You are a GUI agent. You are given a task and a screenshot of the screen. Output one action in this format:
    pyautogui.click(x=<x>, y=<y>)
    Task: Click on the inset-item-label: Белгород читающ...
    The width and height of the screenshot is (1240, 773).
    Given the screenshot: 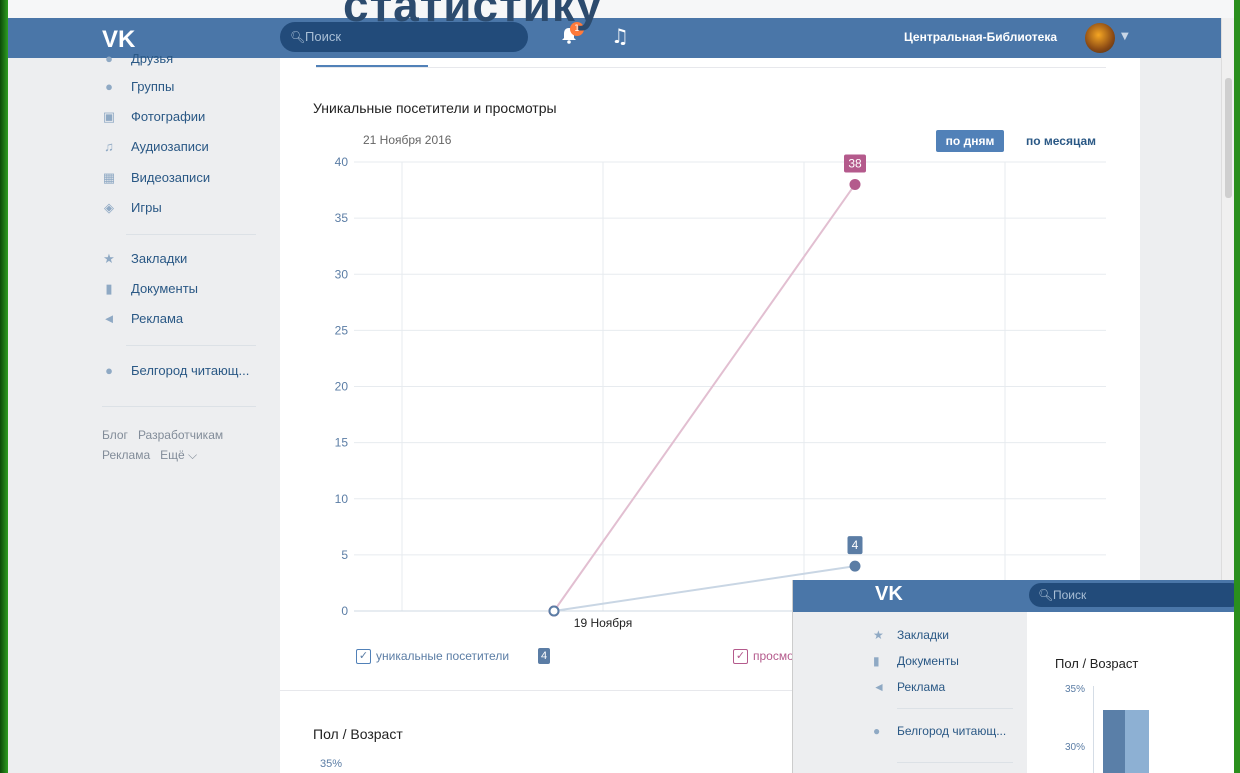 What is the action you would take?
    pyautogui.click(x=952, y=731)
    